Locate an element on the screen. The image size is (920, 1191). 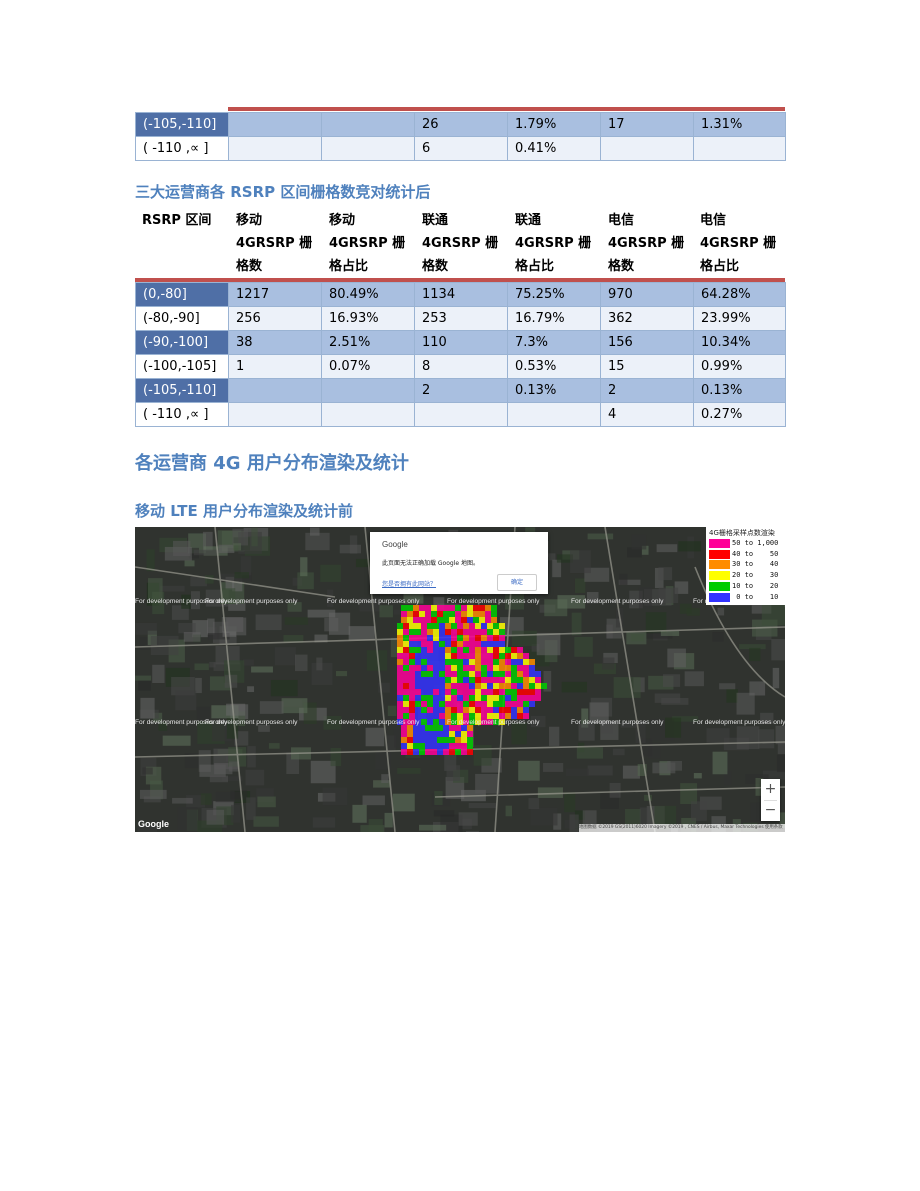
table-cell: 38 is located at coordinates (275, 342).